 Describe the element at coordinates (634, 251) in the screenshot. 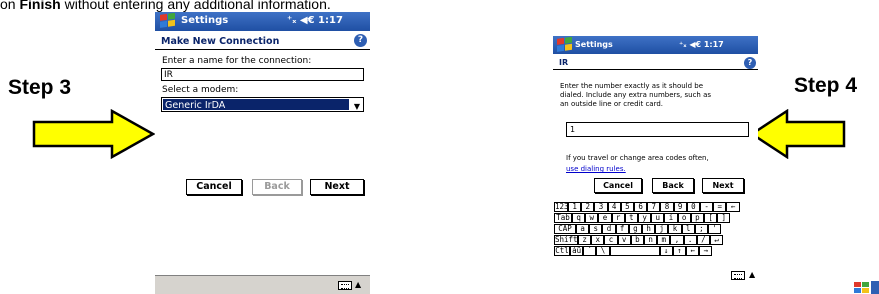

I see `keyboard-key` at that location.